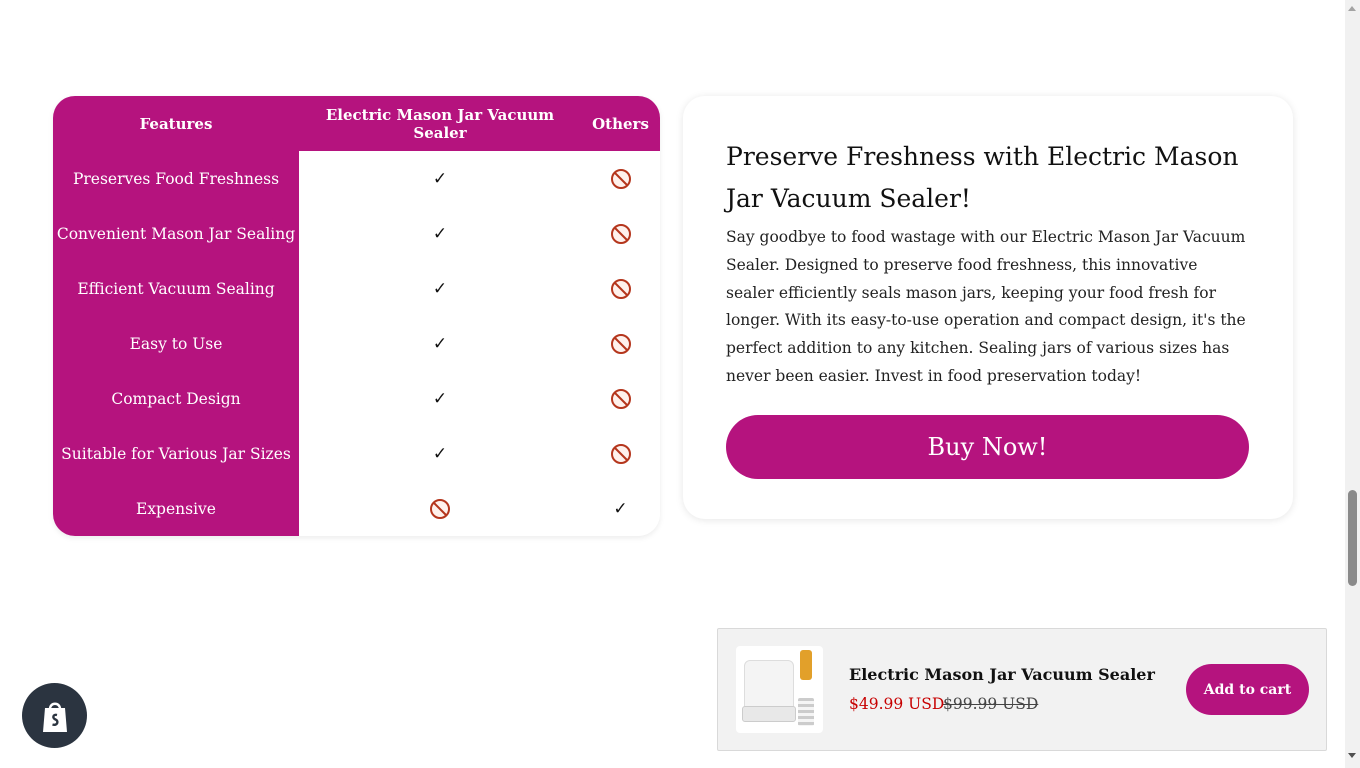 Image resolution: width=1360 pixels, height=768 pixels. I want to click on header-product: Electric Mason Jar Vacuum Sealer, so click(440, 123).